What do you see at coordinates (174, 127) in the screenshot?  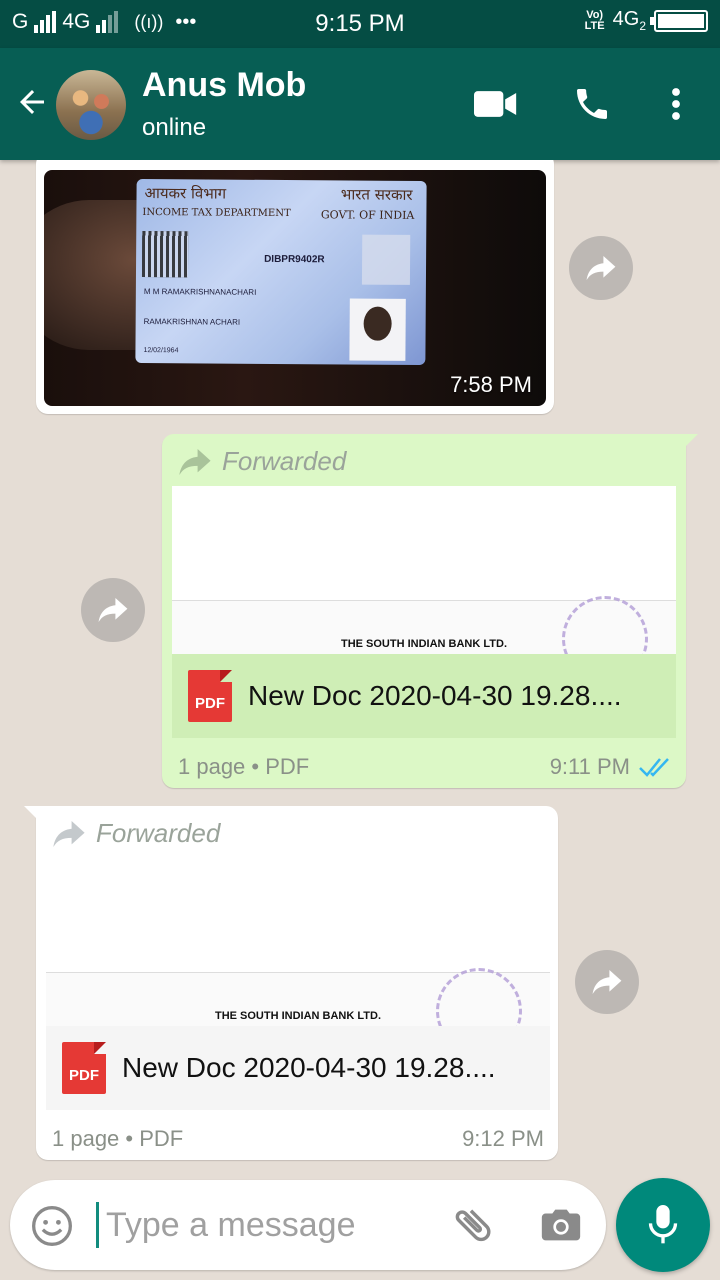 I see `contact-status: online` at bounding box center [174, 127].